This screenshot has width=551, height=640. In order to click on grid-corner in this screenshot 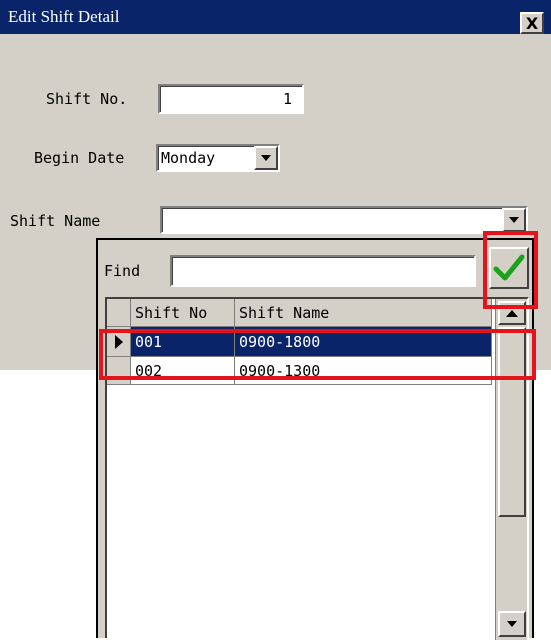, I will do `click(119, 313)`.